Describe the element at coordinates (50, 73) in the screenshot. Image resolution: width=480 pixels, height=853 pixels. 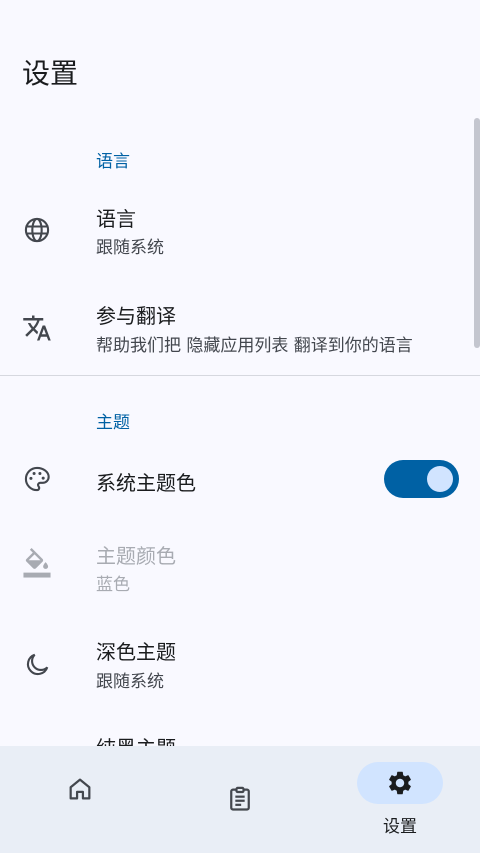
I see `page-title: 设置` at that location.